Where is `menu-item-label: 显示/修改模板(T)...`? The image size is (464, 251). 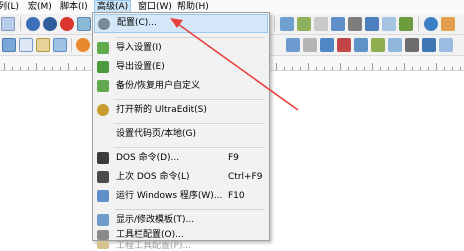
menu-item-label: 显示/修改模板(T)... is located at coordinates (155, 220).